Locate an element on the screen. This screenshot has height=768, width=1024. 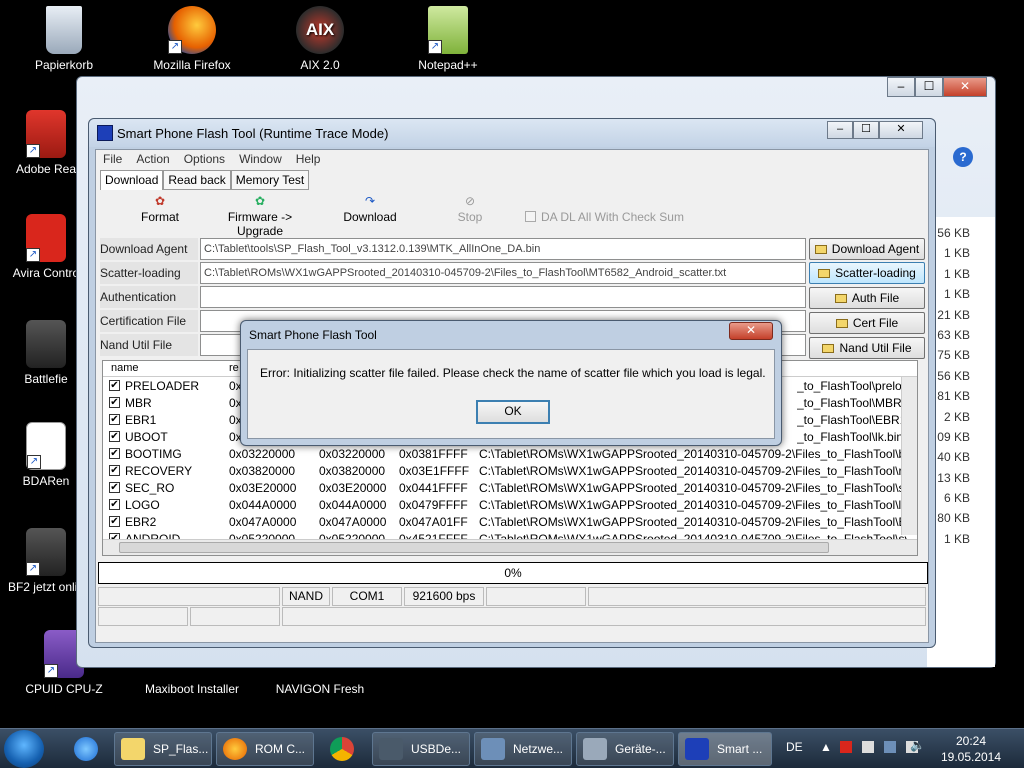
explorer-minimize-button: ‒ is located at coordinates (901, 87).